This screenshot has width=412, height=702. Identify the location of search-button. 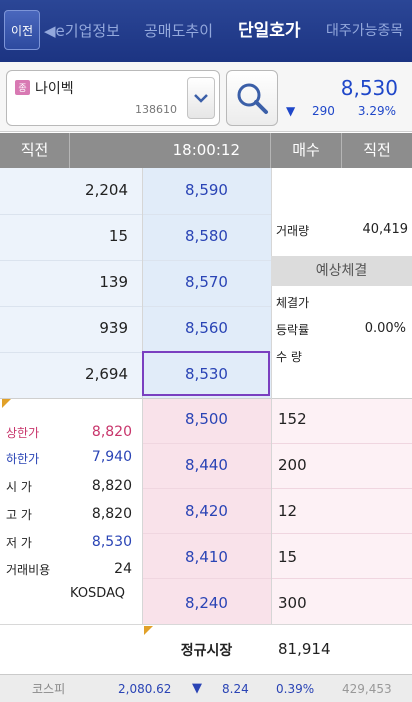
(252, 98).